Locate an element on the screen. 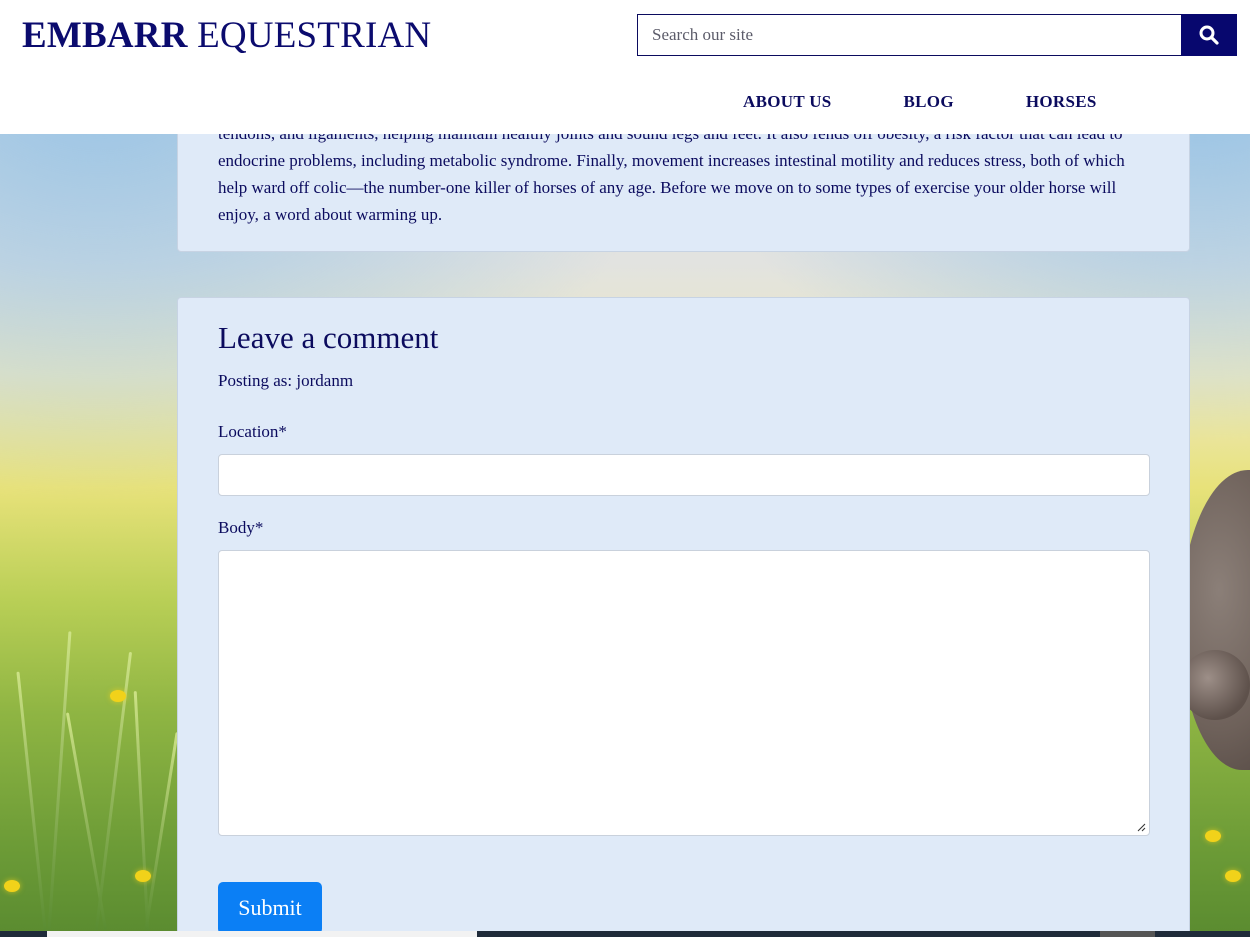  search-input is located at coordinates (909, 35).